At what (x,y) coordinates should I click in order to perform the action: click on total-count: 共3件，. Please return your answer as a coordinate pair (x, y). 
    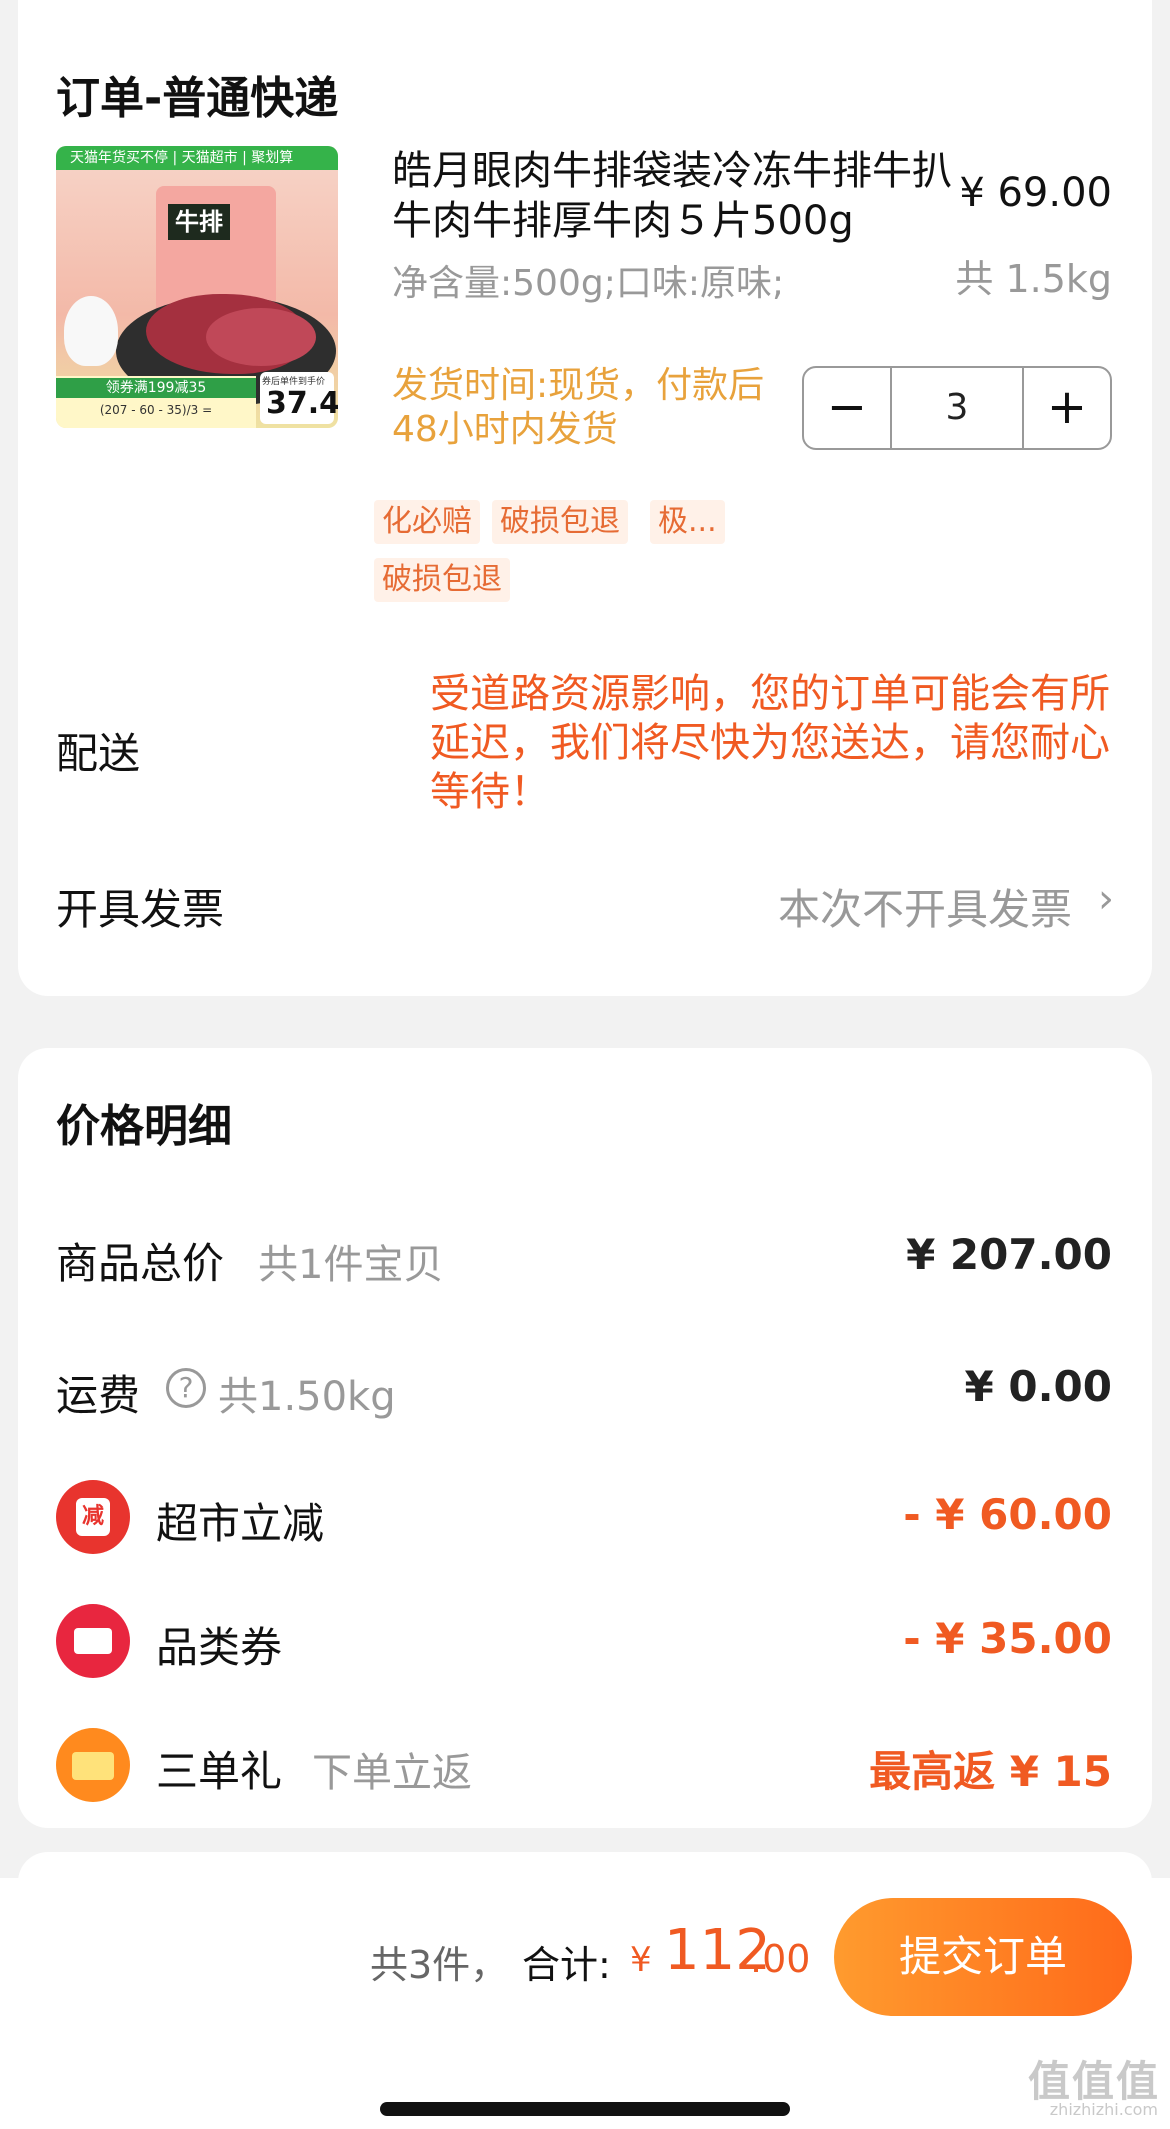
    Looking at the image, I should click on (439, 1965).